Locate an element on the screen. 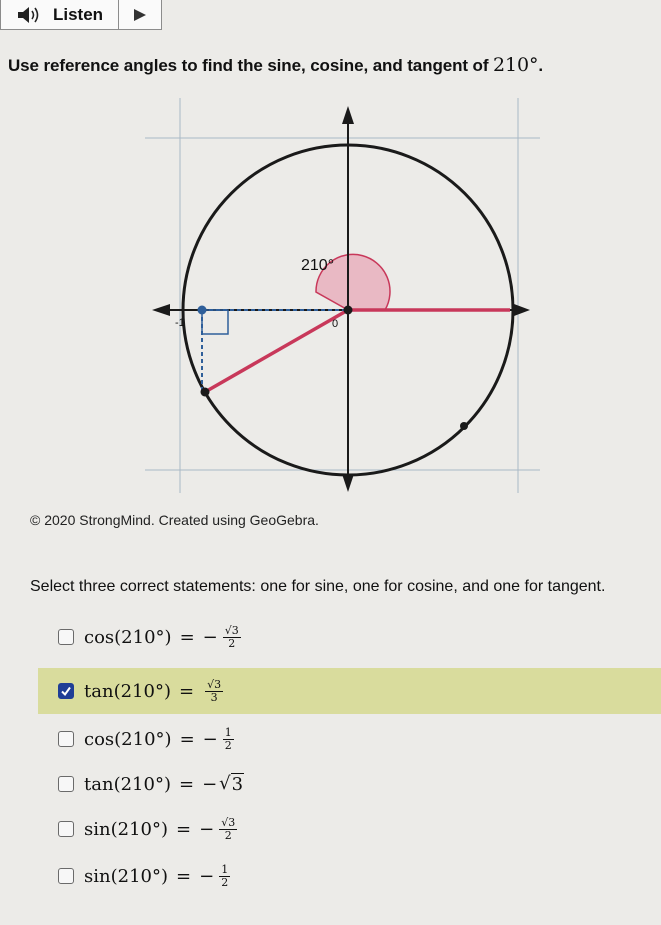 The image size is (661, 925). question-suffix: . is located at coordinates (541, 65).